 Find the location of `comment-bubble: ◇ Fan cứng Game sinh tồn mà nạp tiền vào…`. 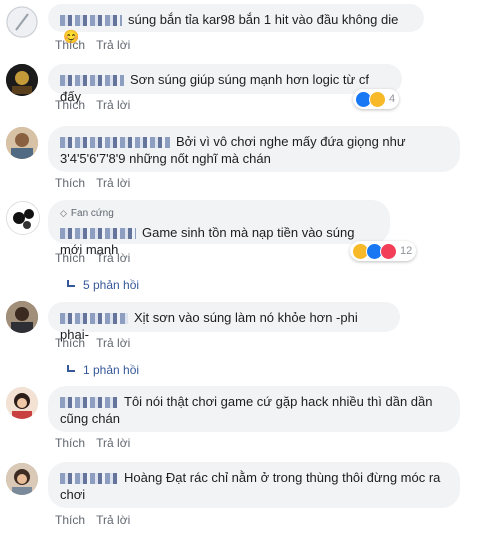

comment-bubble: ◇ Fan cứng Game sinh tồn mà nạp tiền vào… is located at coordinates (219, 228).